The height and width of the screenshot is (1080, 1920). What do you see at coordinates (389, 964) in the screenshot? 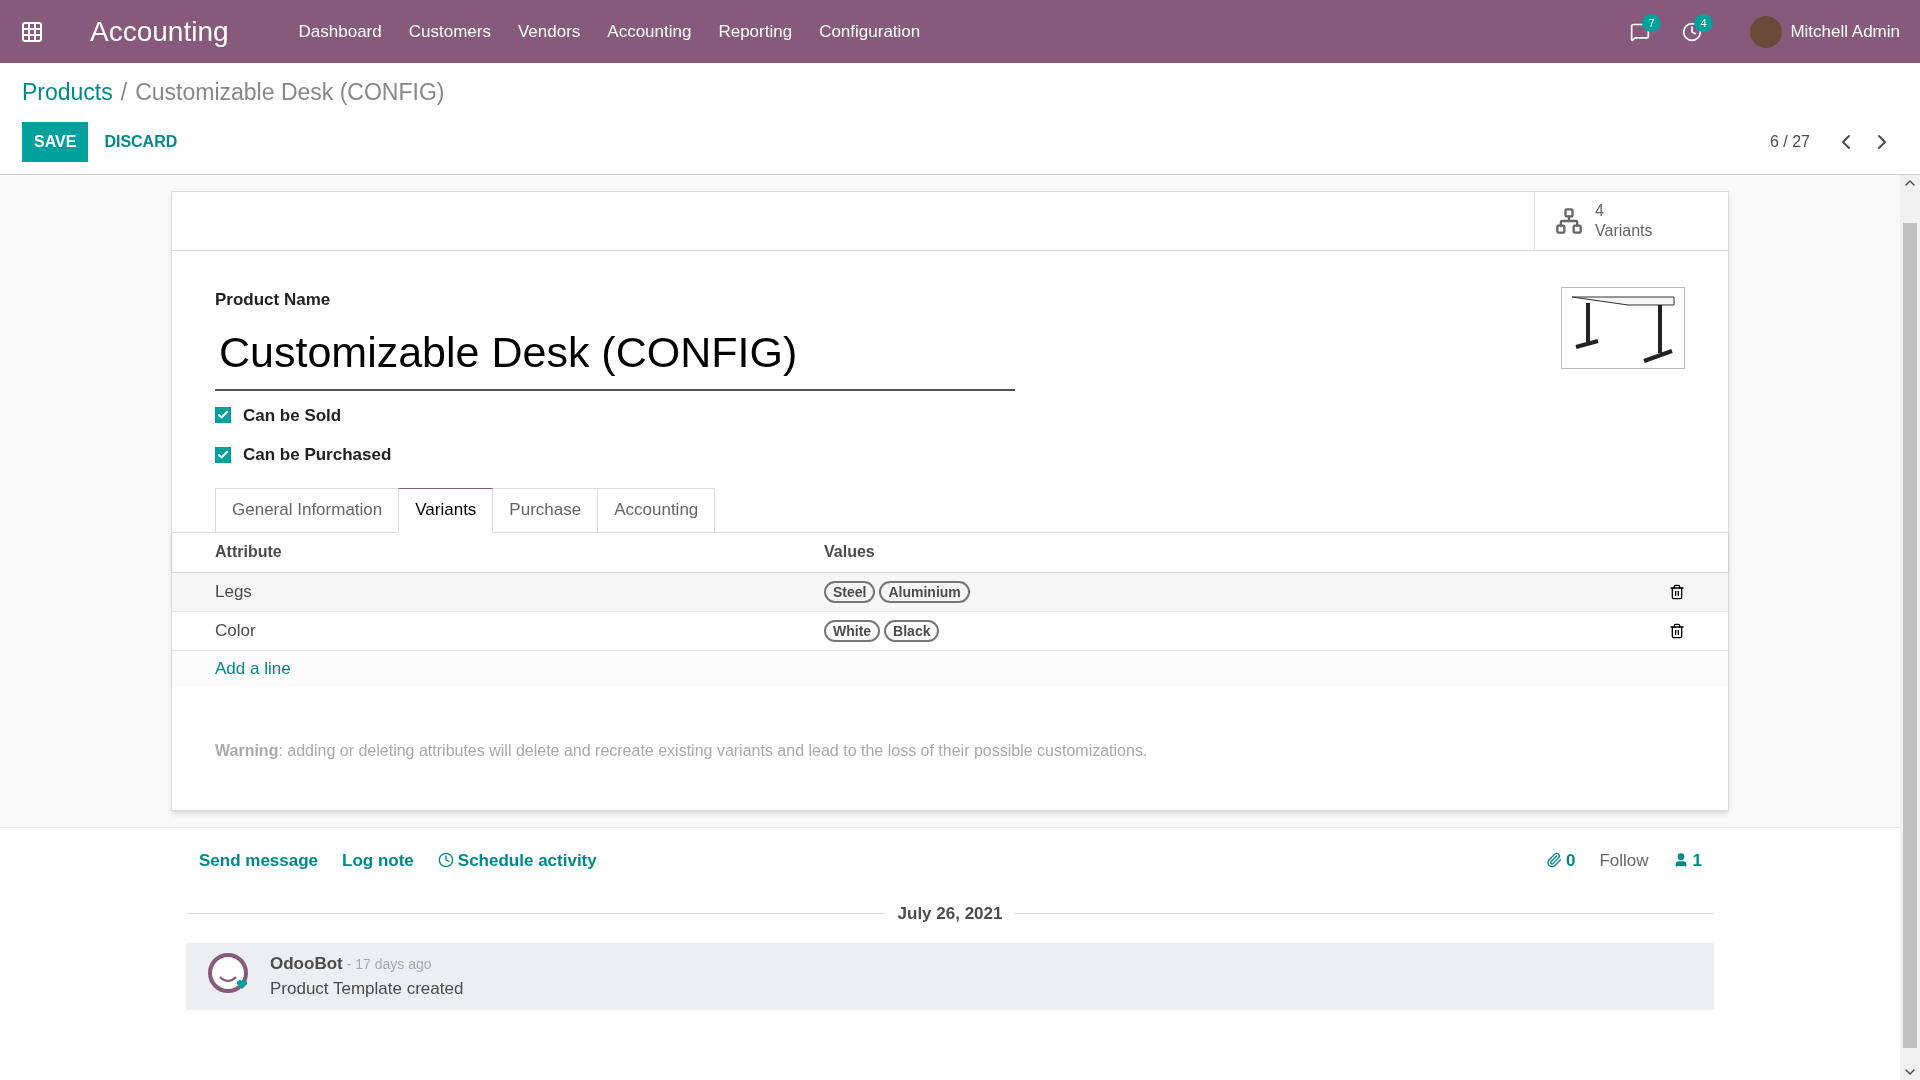
I see `message-time: - 17 days ago` at bounding box center [389, 964].